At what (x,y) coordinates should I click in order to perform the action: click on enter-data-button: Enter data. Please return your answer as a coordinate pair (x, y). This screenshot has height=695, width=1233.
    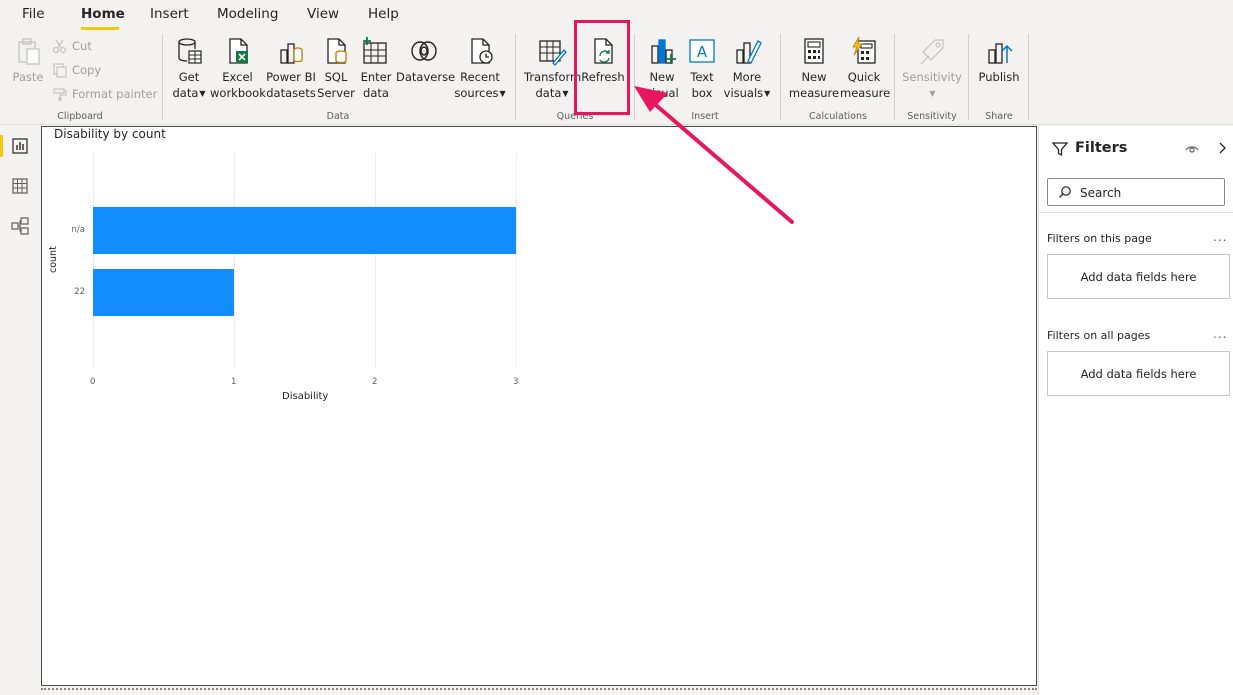
    Looking at the image, I should click on (376, 68).